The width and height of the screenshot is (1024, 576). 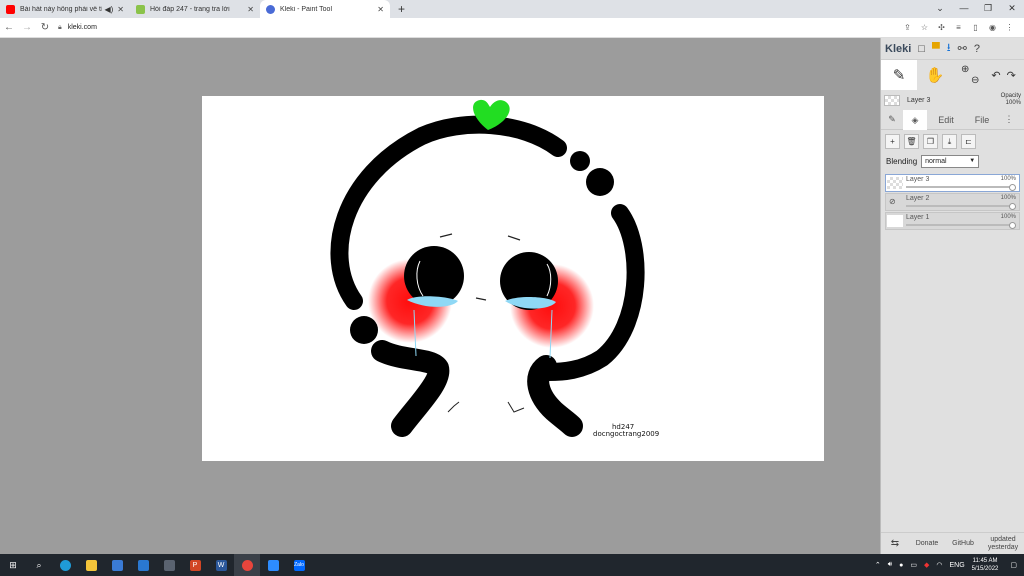 What do you see at coordinates (108, 9) in the screenshot?
I see `speaker-icon: ◀)` at bounding box center [108, 9].